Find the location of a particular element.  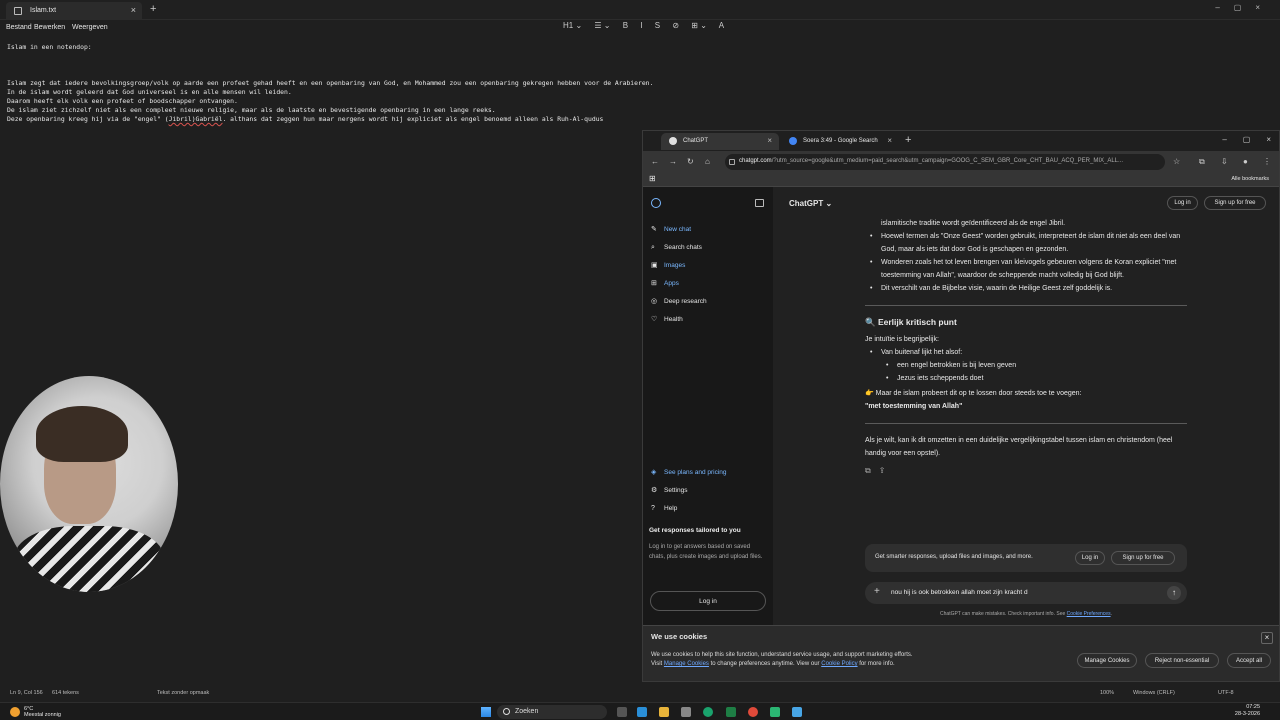

menu-view: Weergeven is located at coordinates (90, 27).